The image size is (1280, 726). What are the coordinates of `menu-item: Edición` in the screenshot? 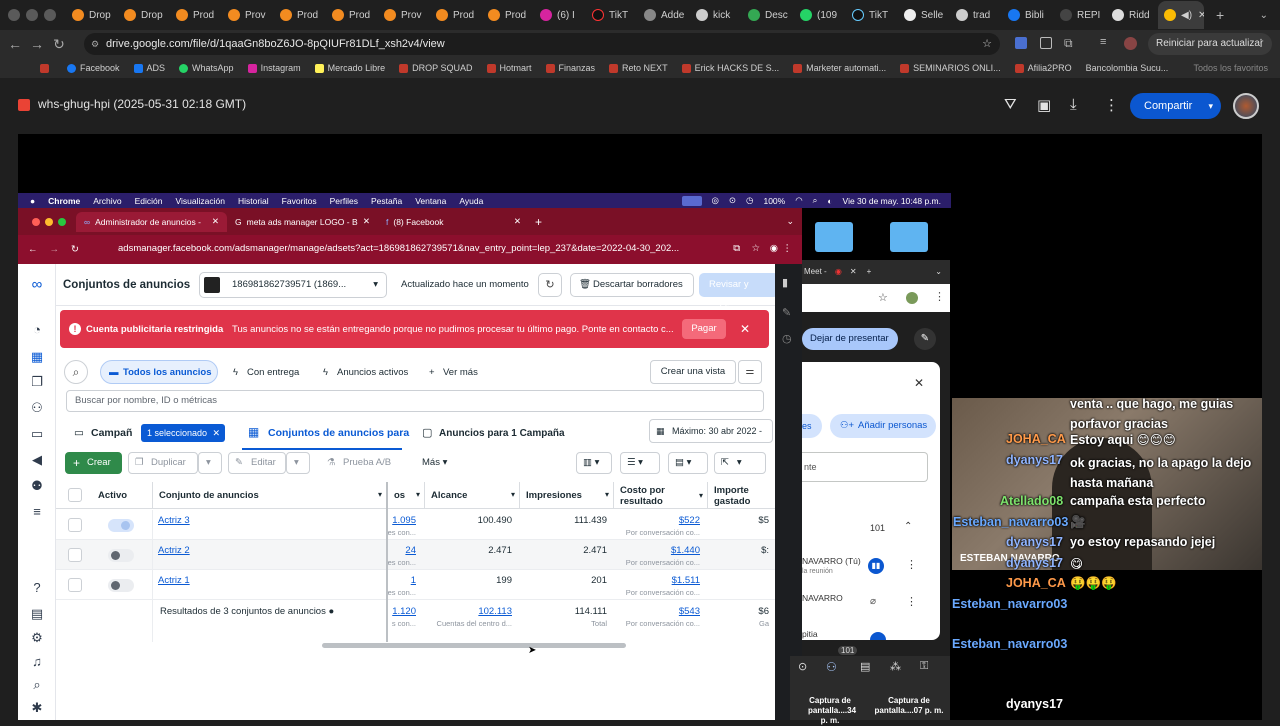 It's located at (149, 201).